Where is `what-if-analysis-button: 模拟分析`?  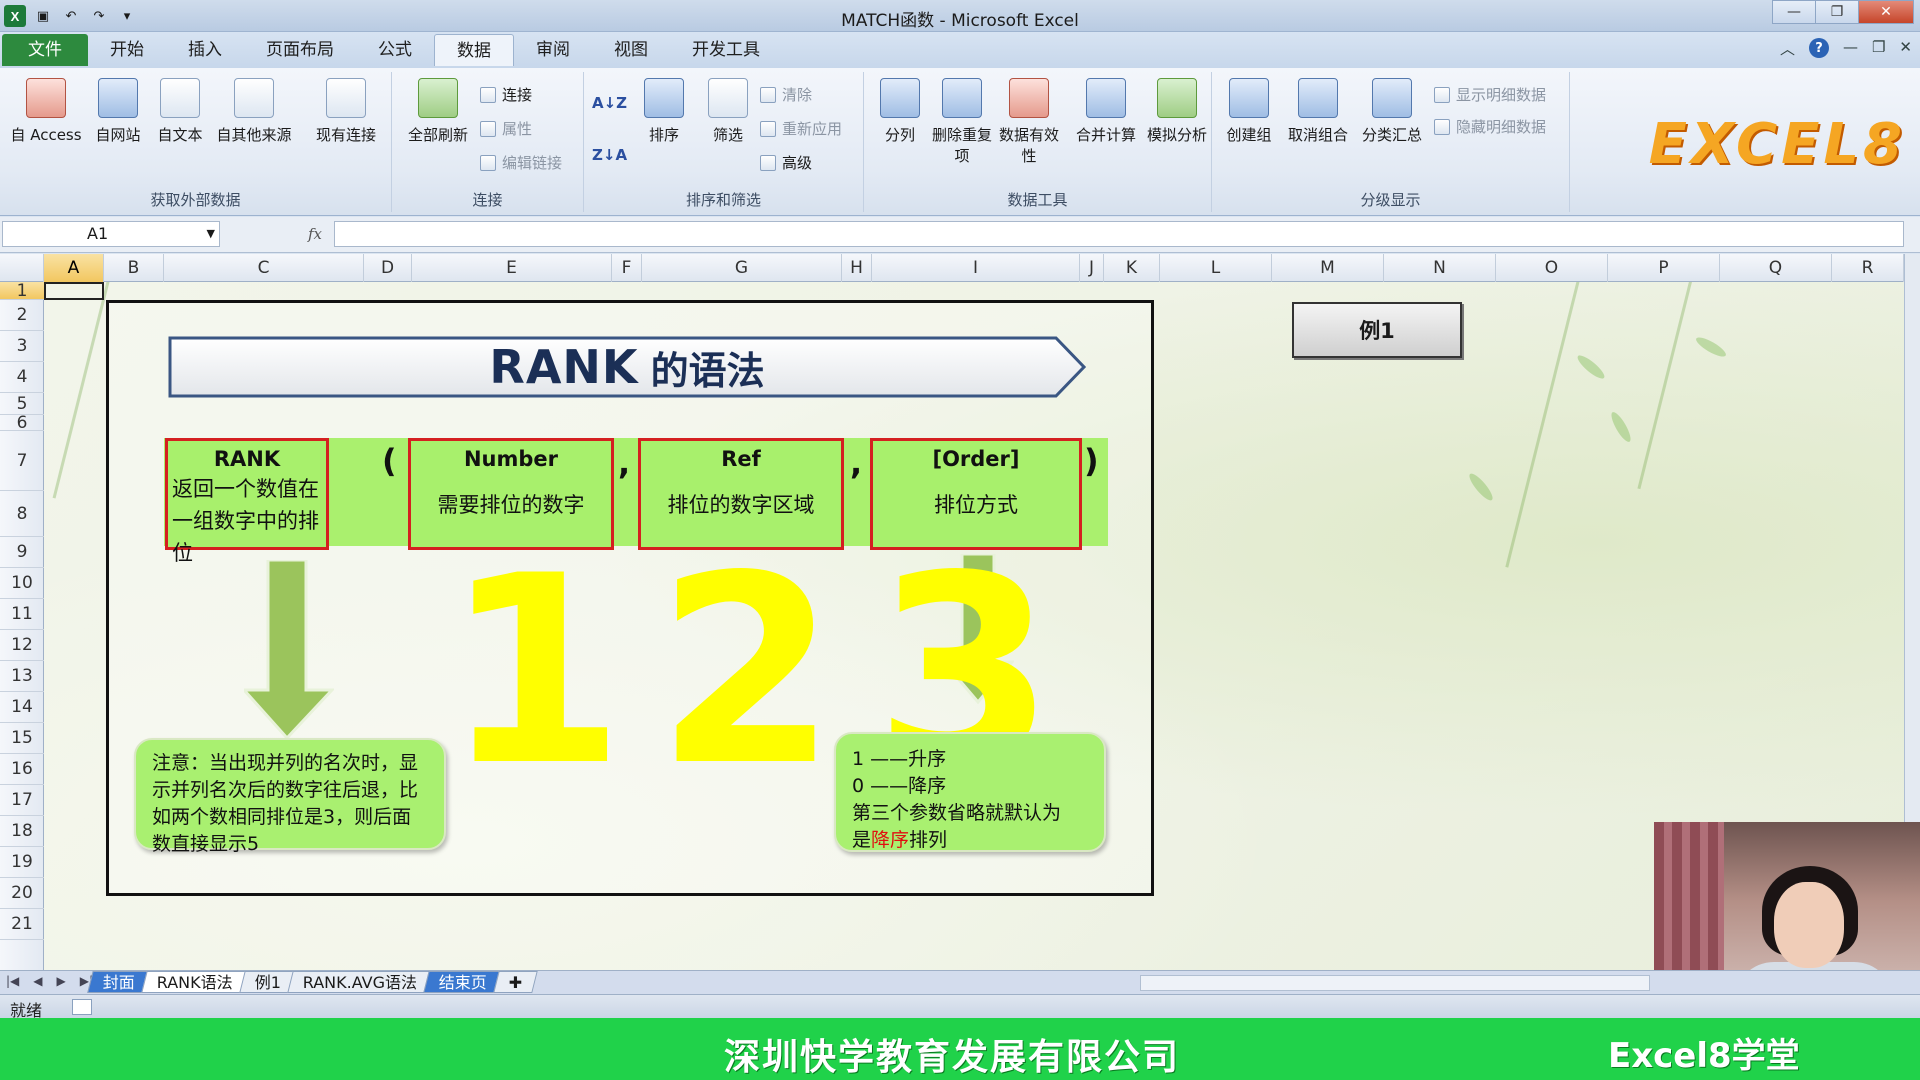 what-if-analysis-button: 模拟分析 is located at coordinates (1177, 111).